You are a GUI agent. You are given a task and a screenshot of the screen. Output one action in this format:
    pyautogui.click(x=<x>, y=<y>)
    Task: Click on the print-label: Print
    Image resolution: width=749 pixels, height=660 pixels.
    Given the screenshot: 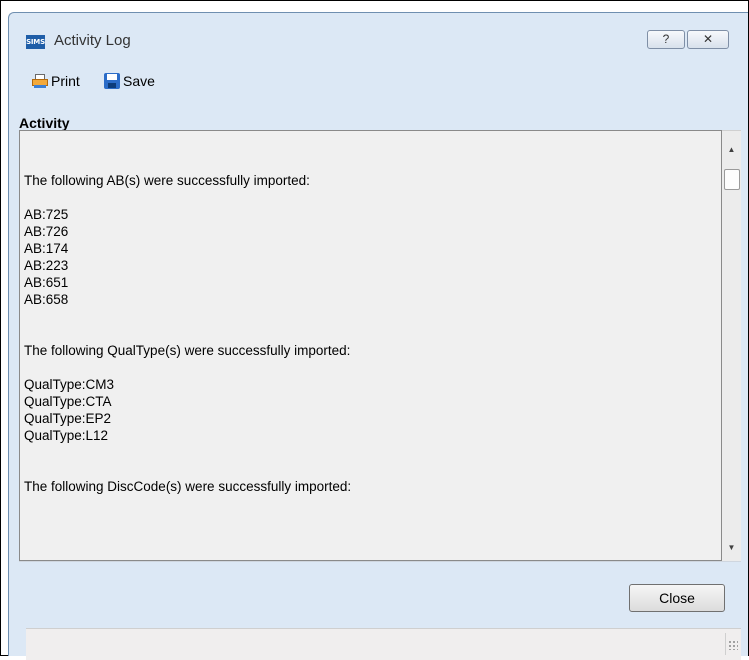 What is the action you would take?
    pyautogui.click(x=65, y=81)
    